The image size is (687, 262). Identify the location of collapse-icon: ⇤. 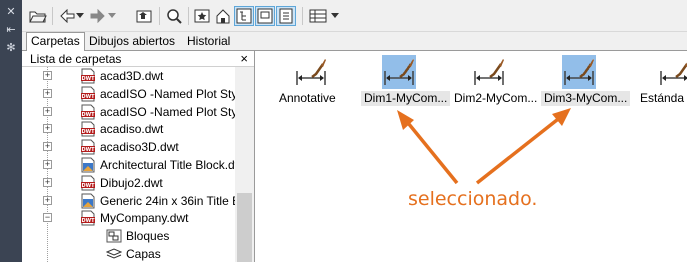
(11, 30).